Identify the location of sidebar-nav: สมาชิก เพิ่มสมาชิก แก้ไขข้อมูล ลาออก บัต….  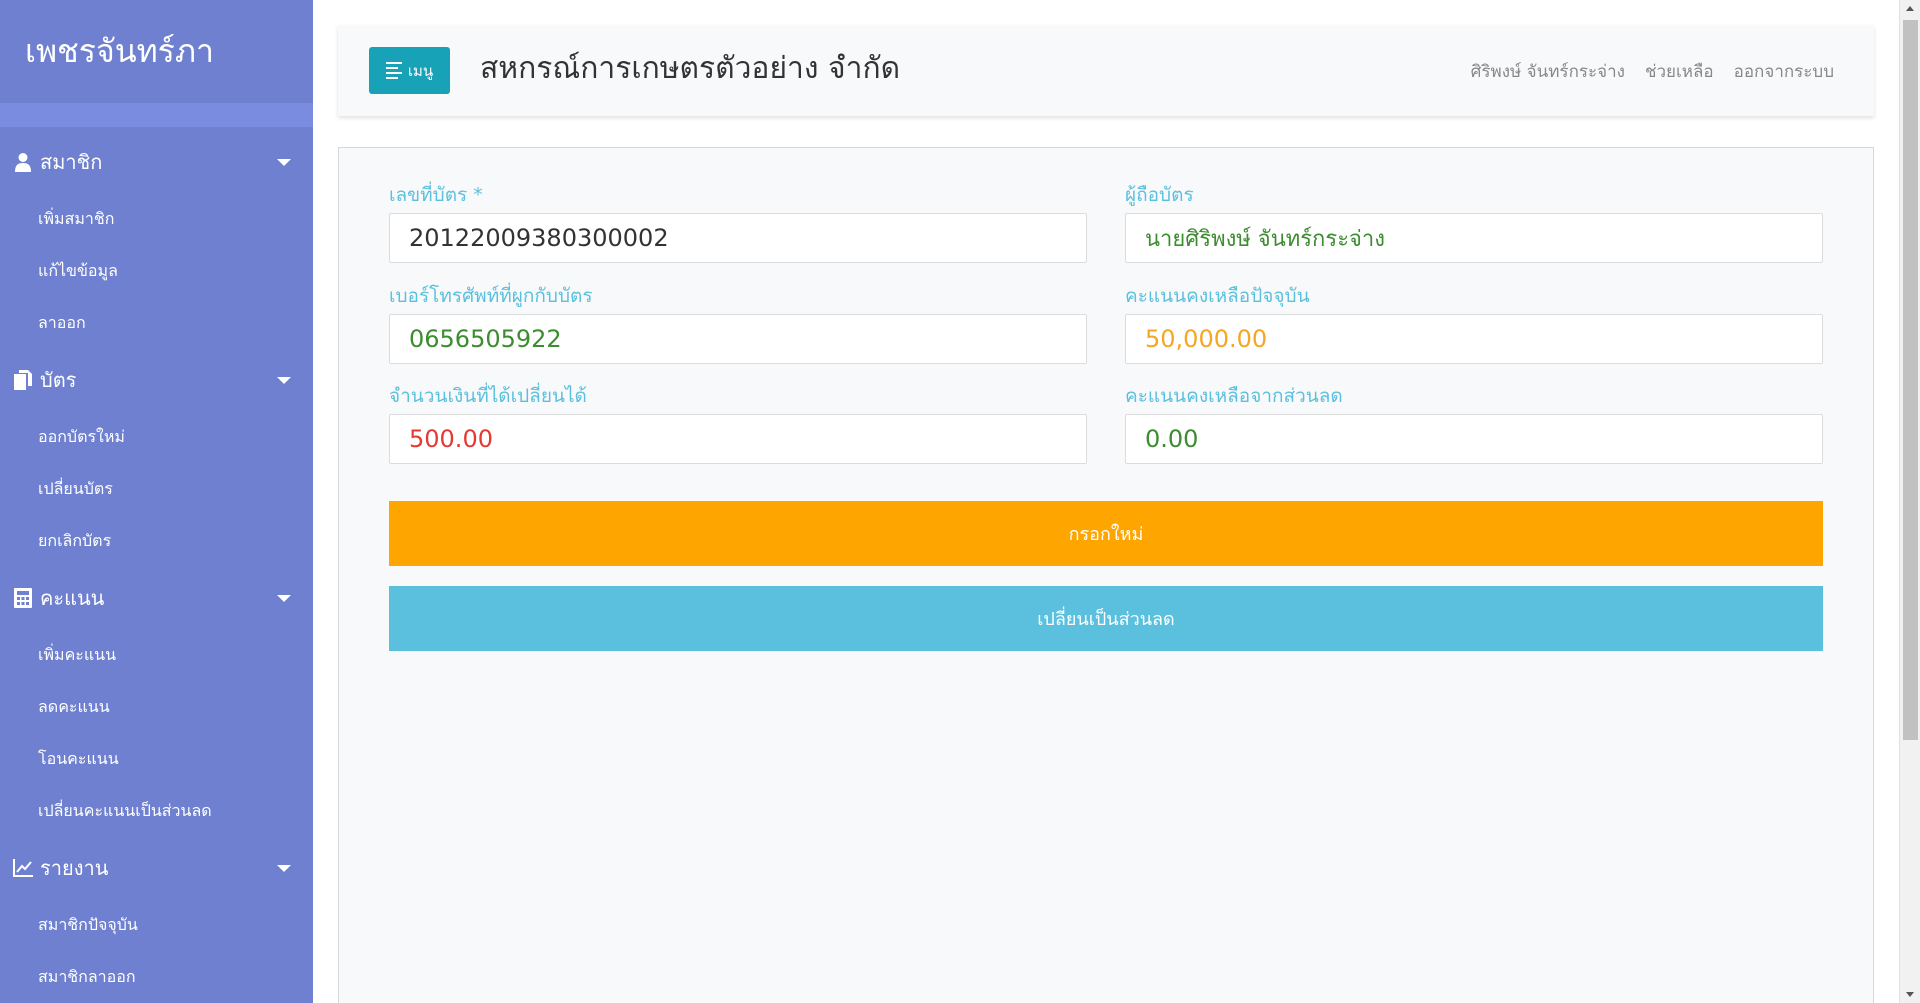
(156, 565).